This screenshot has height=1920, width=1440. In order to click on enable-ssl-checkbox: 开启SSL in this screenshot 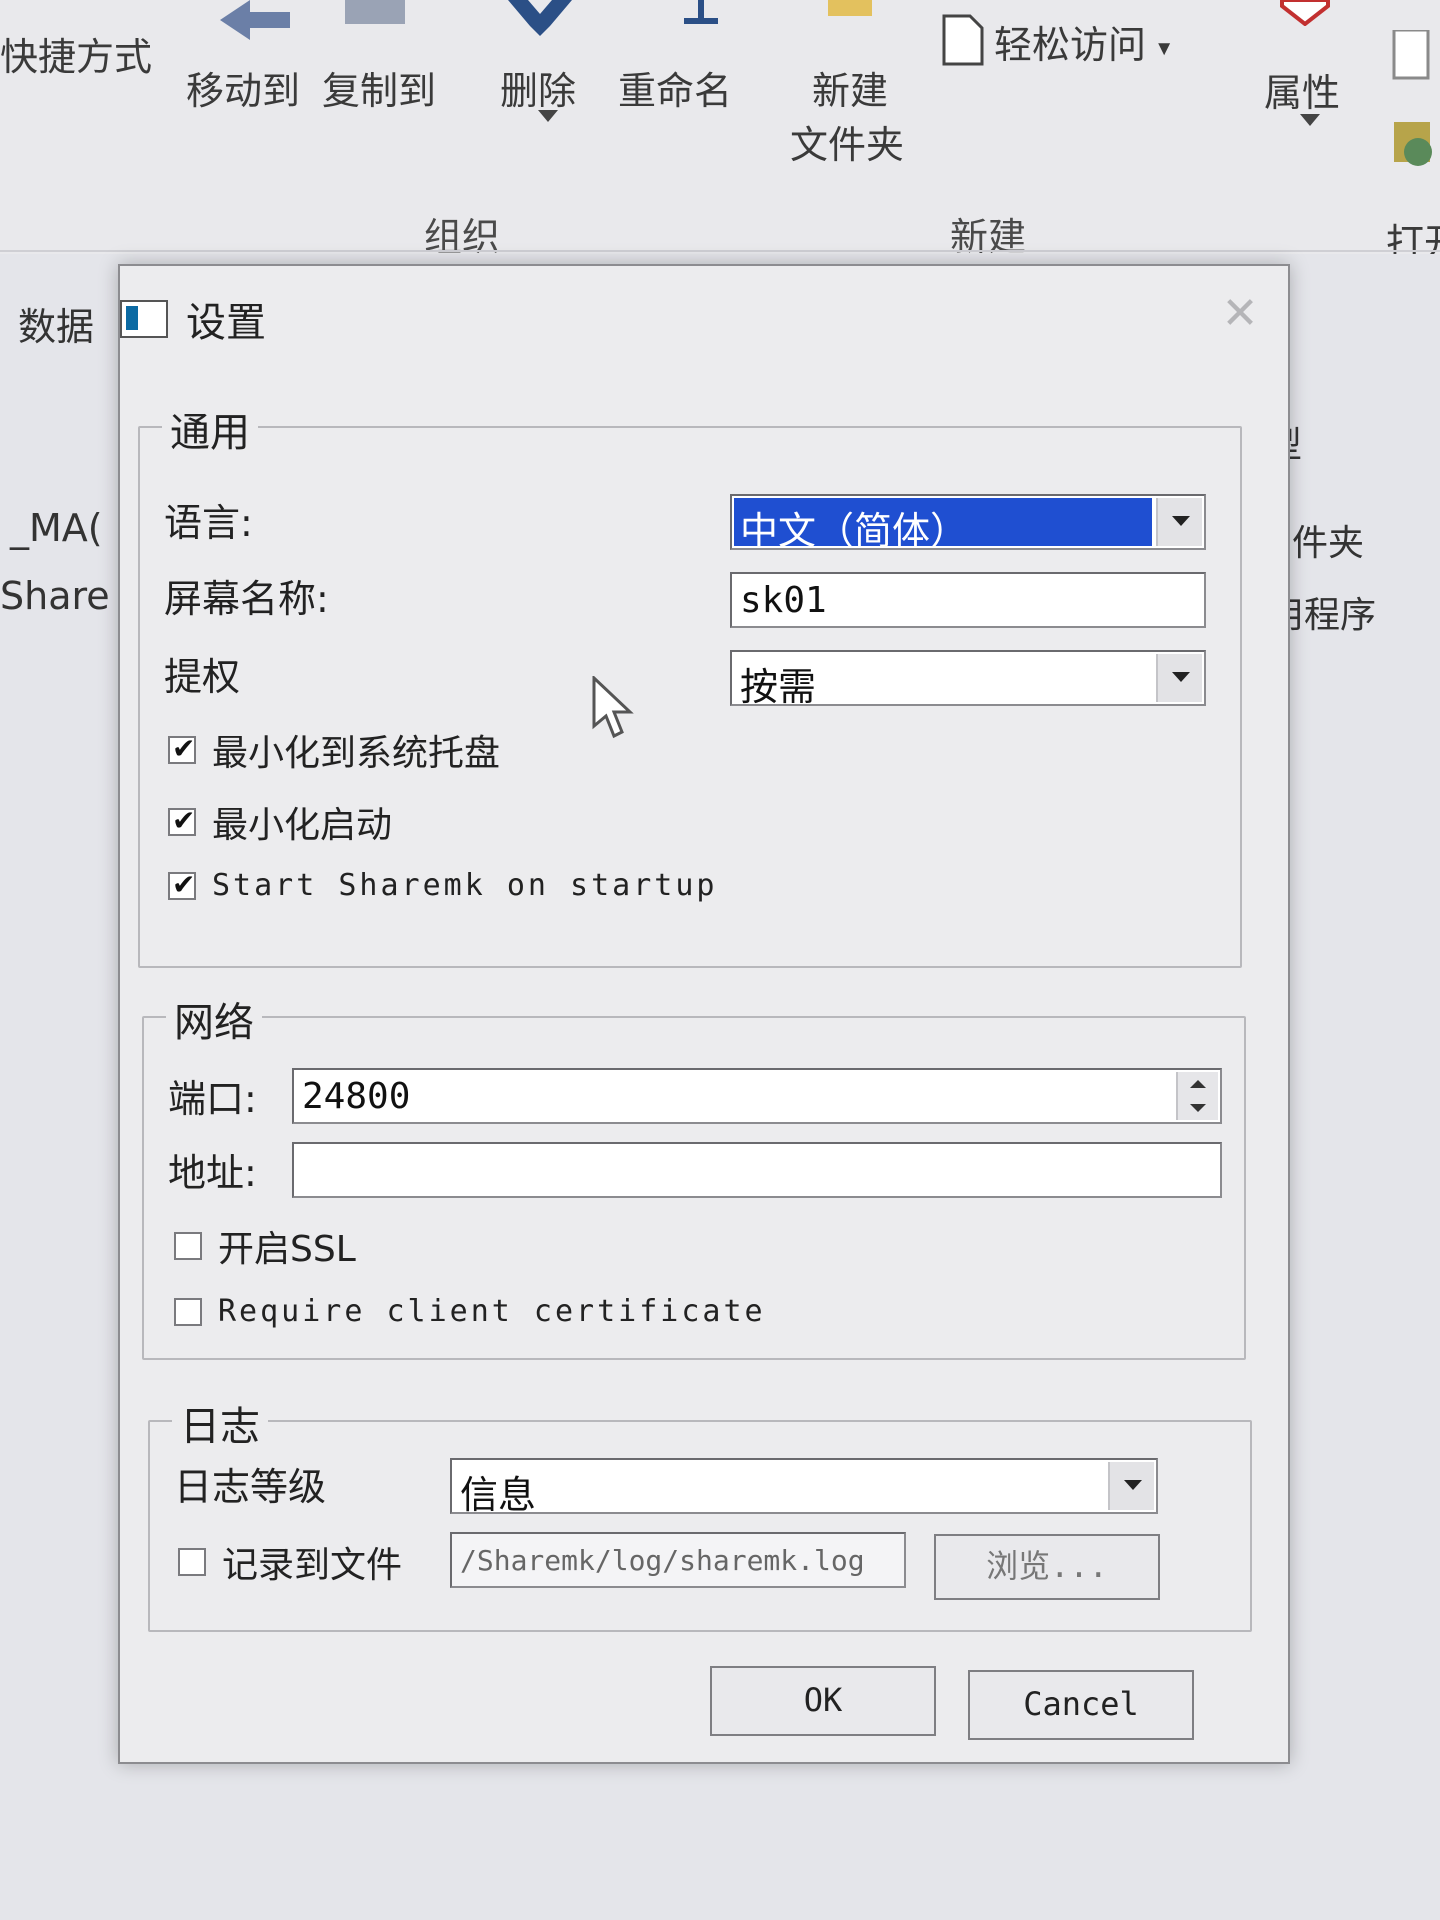, I will do `click(265, 1246)`.